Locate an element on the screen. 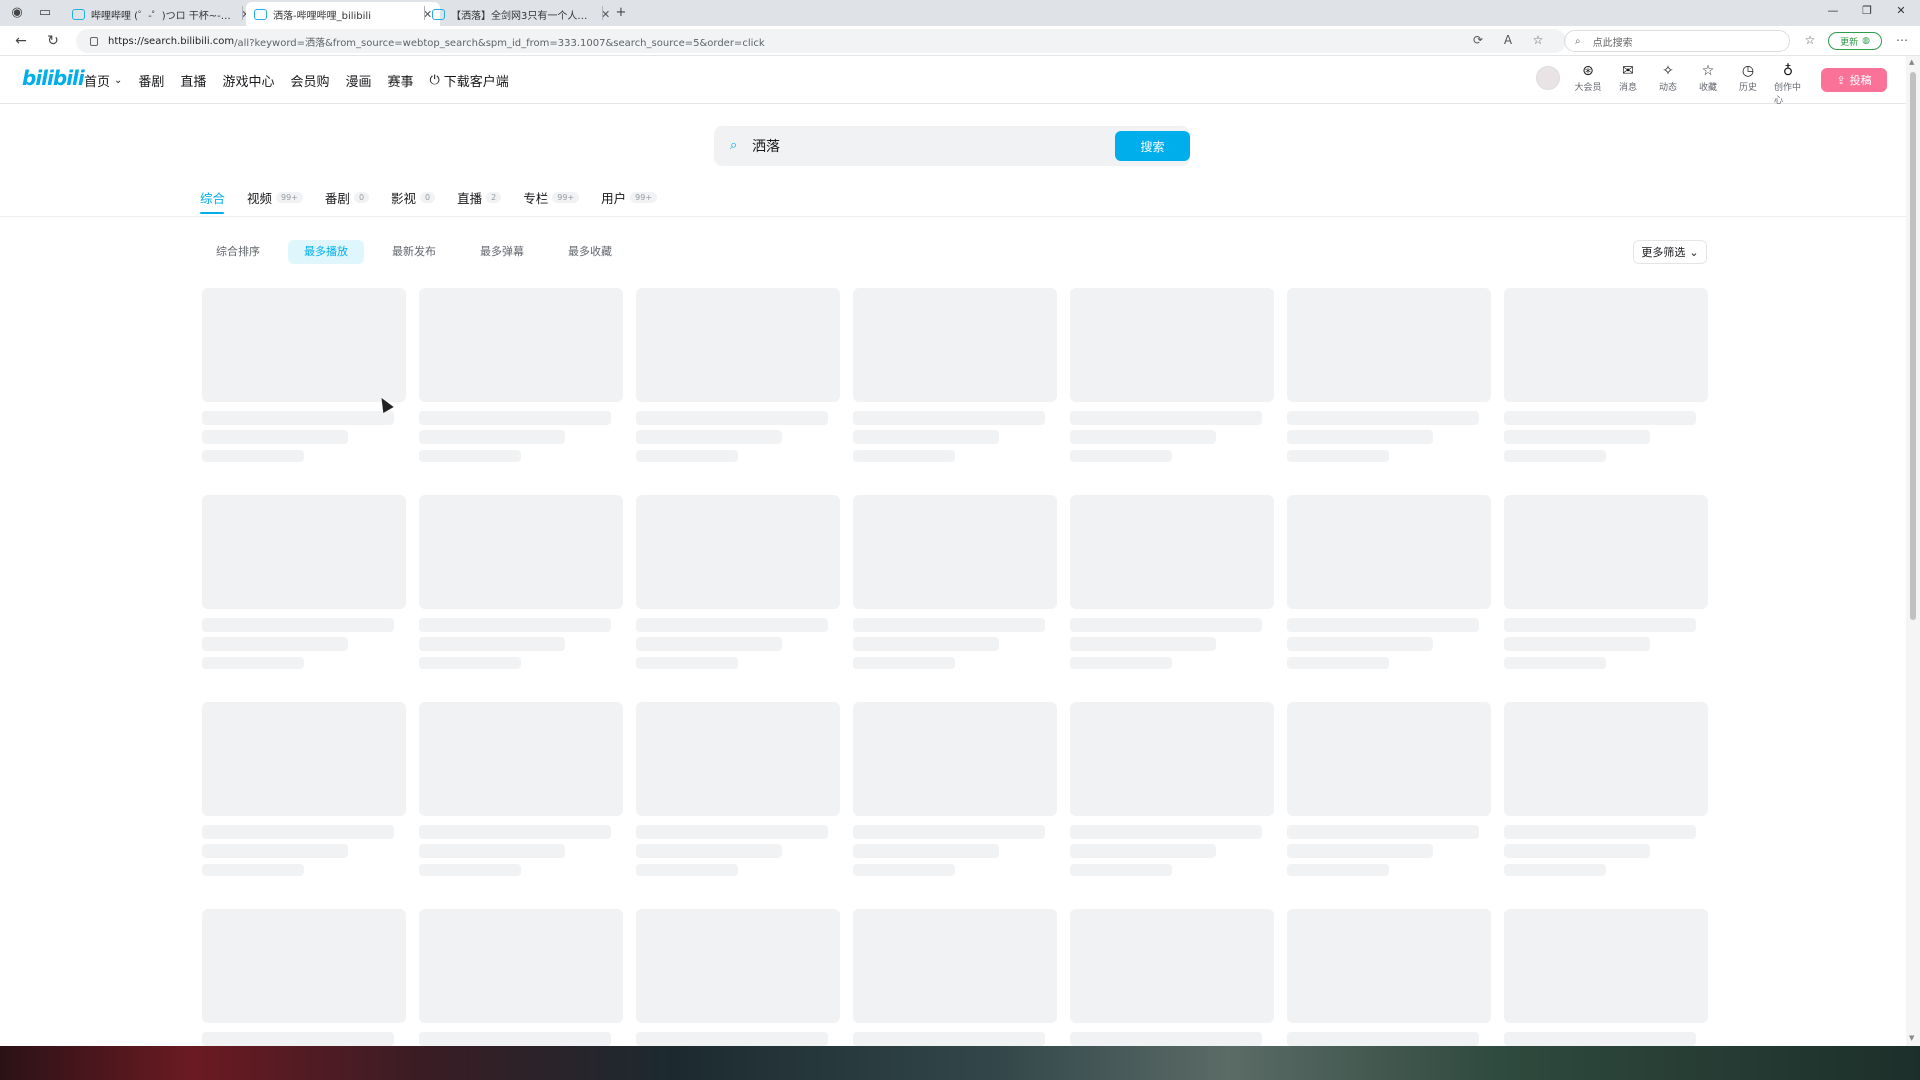  scroll-down-icon: ▼ is located at coordinates (1911, 1038).